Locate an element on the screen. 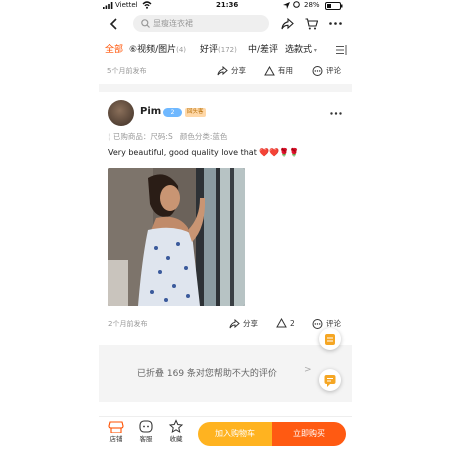  battery-percent: 28% is located at coordinates (312, 5).